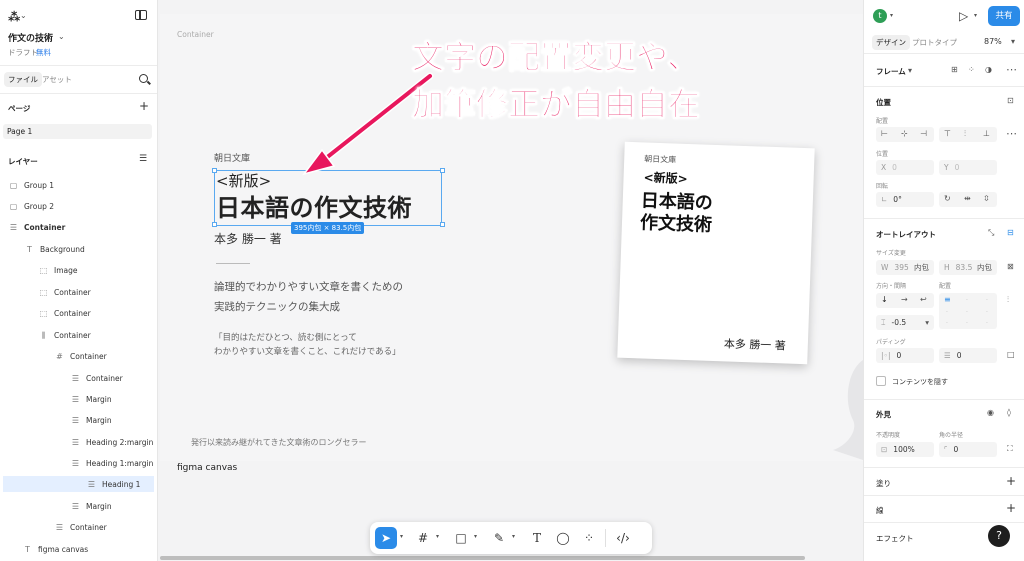  What do you see at coordinates (423, 538) in the screenshot?
I see `frame-tool-icon: #` at bounding box center [423, 538].